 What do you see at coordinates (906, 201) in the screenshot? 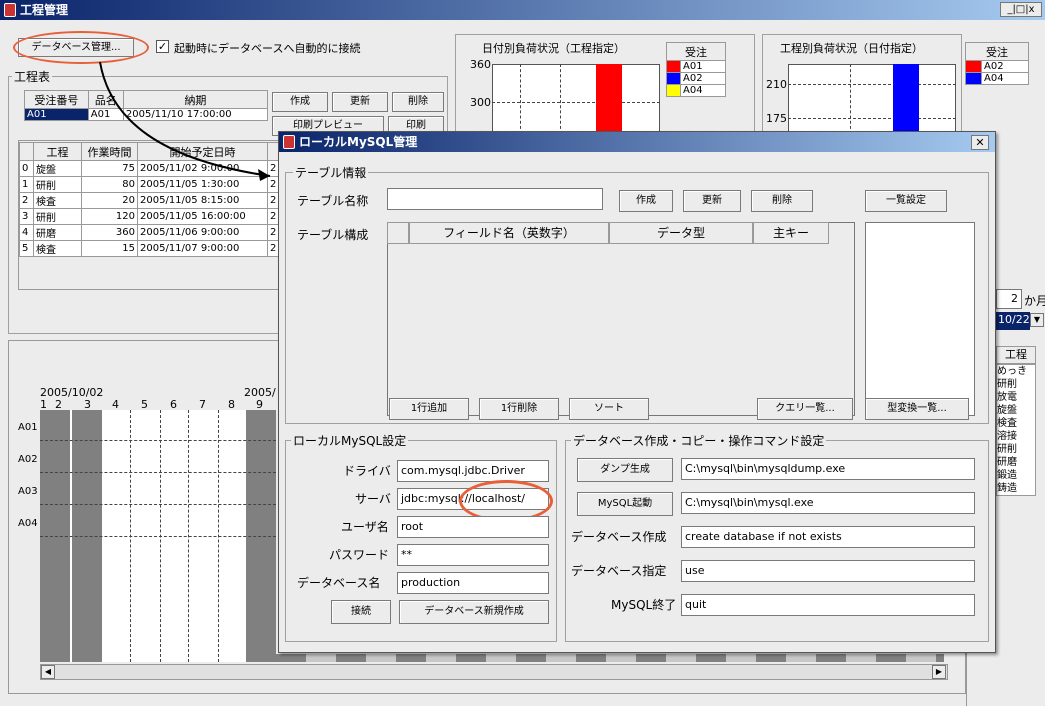
I see `list-settings-button: 一覧設定` at bounding box center [906, 201].